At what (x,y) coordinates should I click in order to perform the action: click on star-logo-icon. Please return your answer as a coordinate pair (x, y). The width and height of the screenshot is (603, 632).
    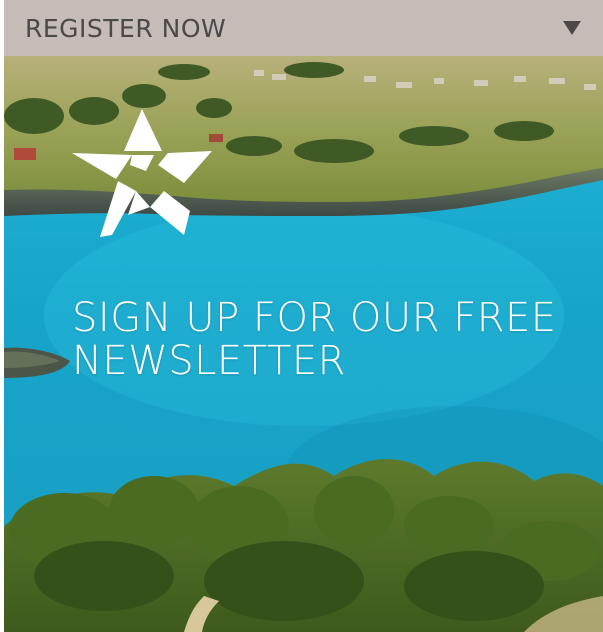
    Looking at the image, I should click on (142, 173).